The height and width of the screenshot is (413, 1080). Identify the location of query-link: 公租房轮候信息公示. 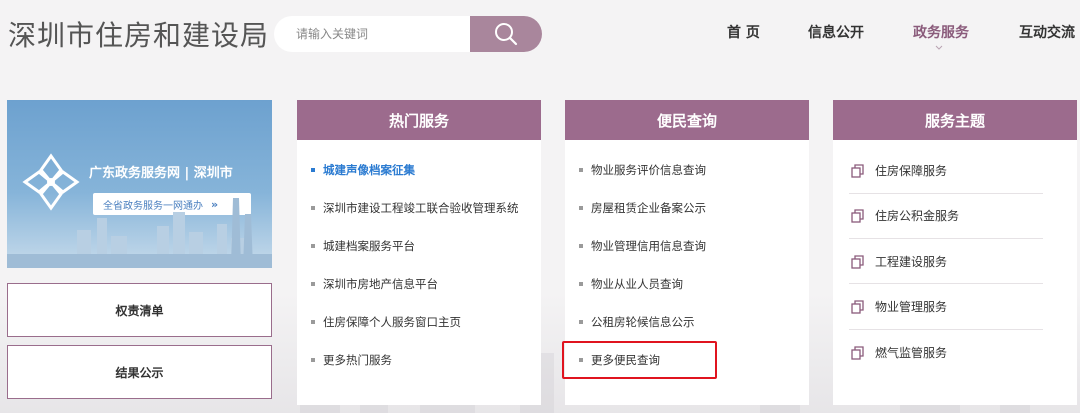
(637, 322).